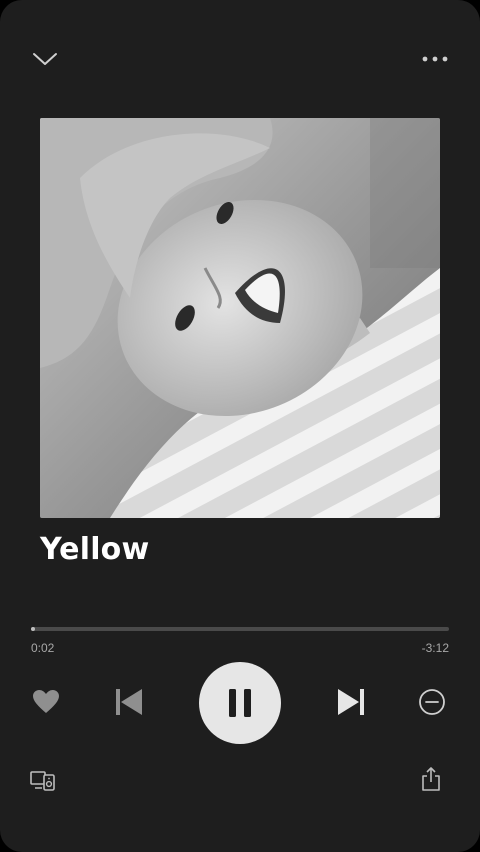 This screenshot has width=480, height=852. I want to click on like-button, so click(46, 702).